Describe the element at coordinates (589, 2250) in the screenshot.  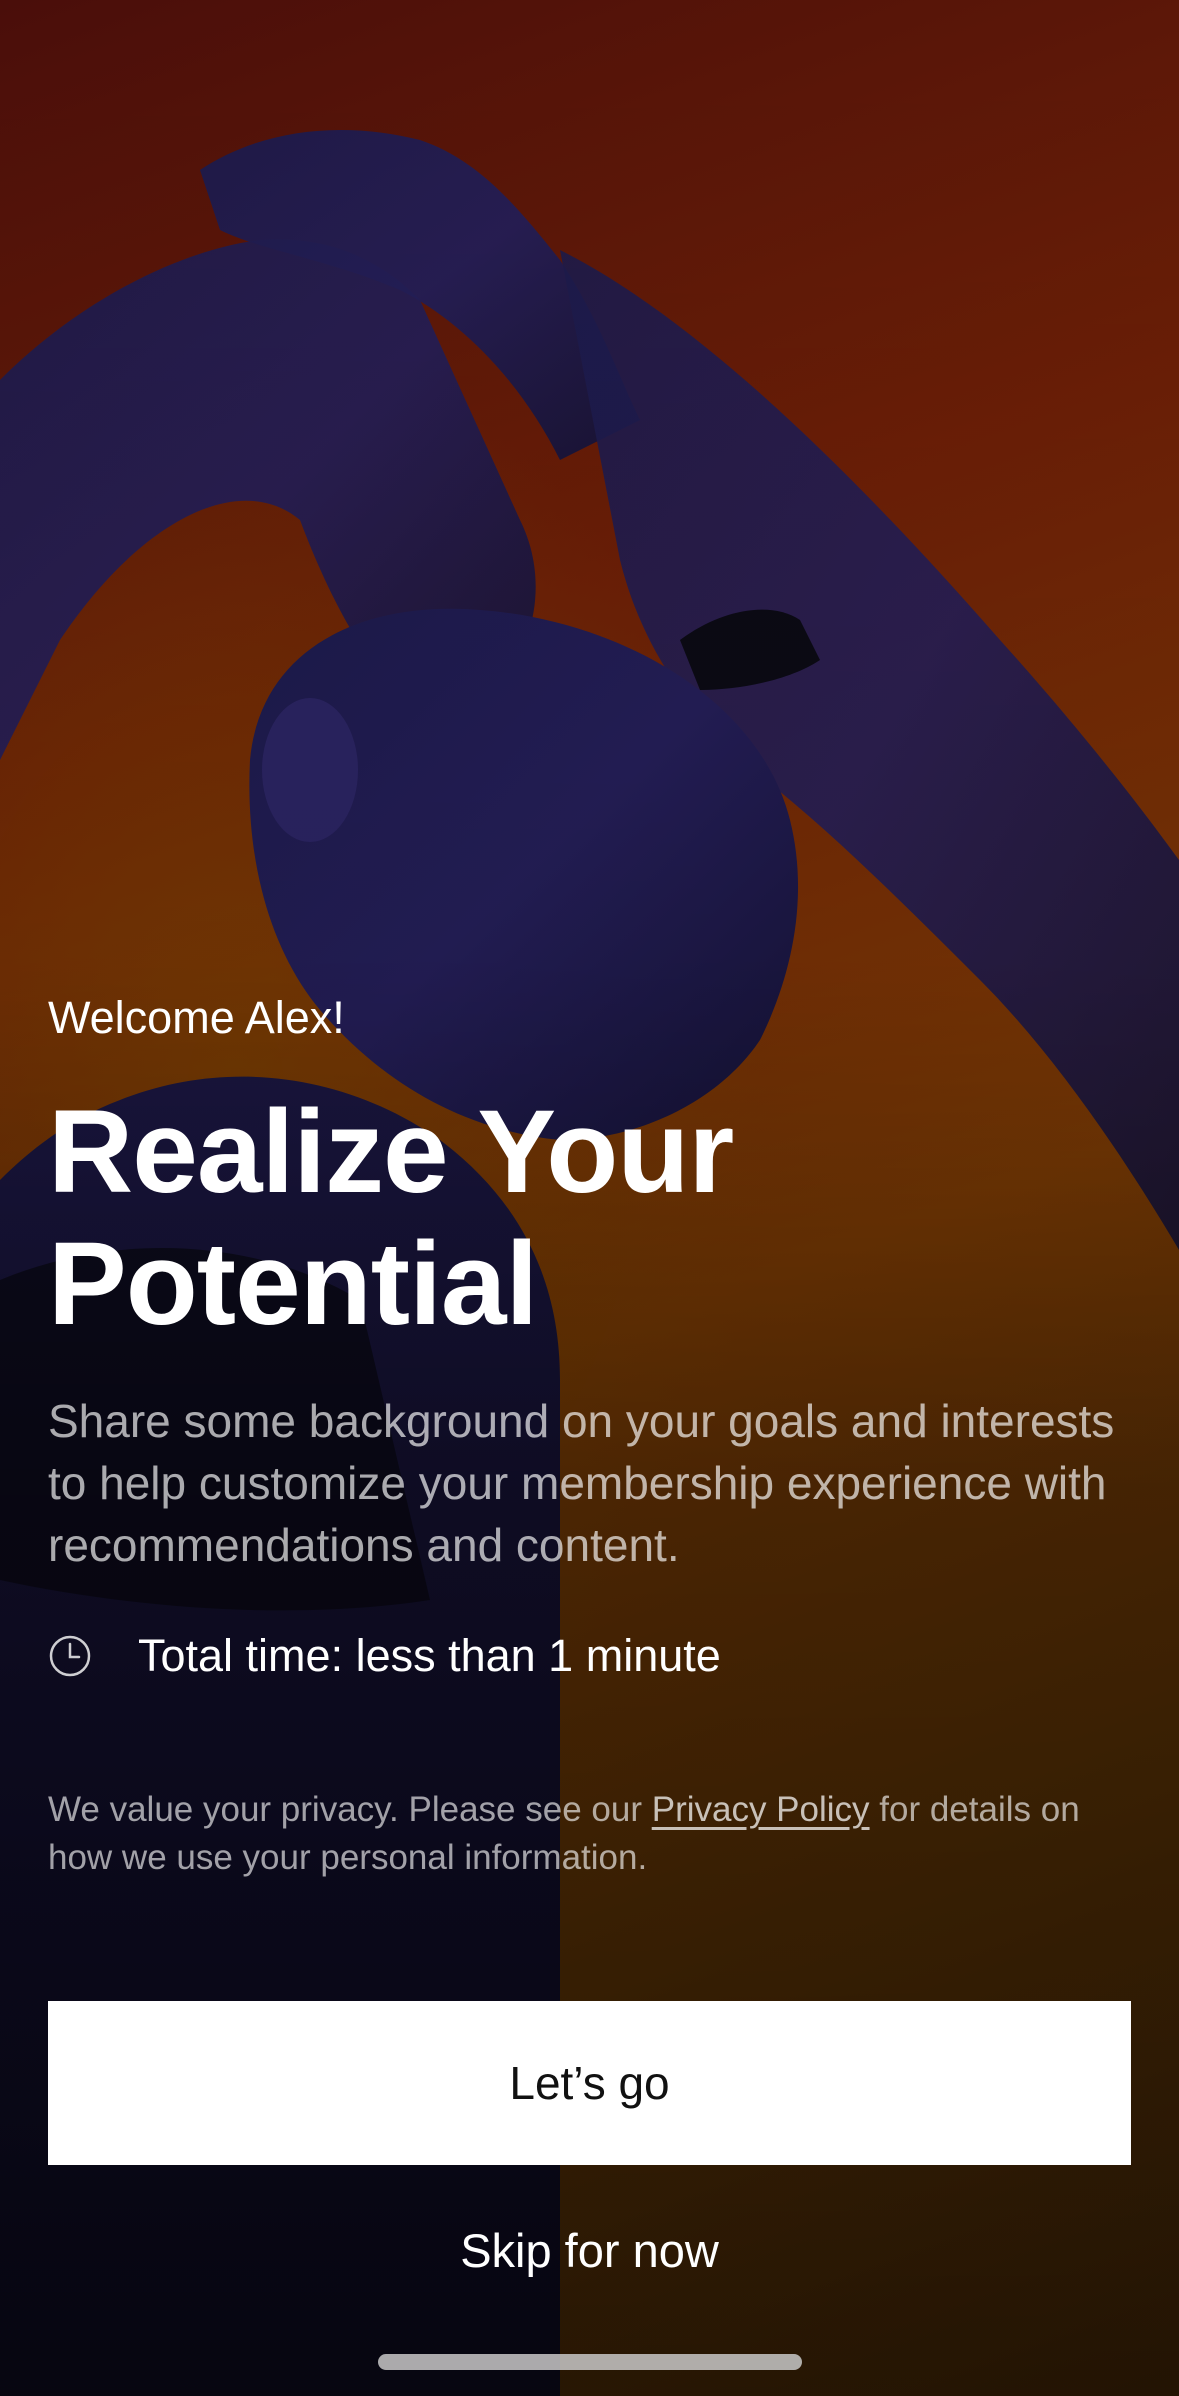
I see `skip-for-now-button: Skip for now` at that location.